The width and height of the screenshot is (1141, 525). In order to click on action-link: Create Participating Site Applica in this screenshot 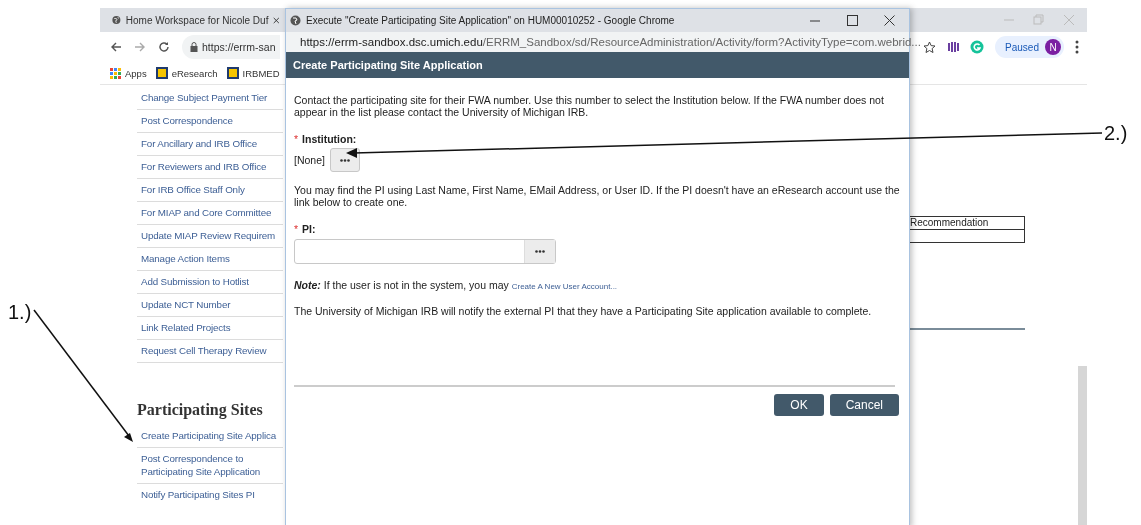, I will do `click(210, 436)`.